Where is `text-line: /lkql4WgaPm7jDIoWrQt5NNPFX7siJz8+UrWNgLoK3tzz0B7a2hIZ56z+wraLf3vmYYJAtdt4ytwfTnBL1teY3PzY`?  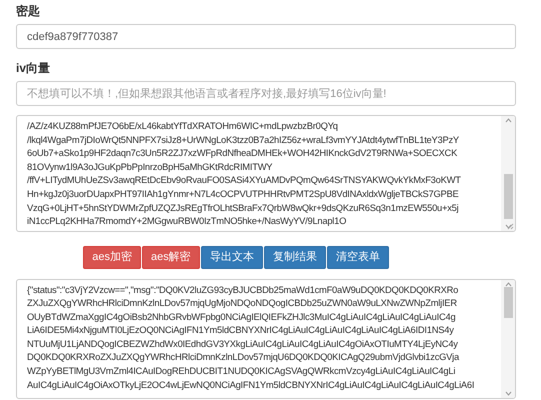 text-line: /lkql4WgaPm7jDIoWrQt5NNPFX7siJz8+UrWNgLoK3tzz0B7a2hIZ56z+wraLf3vmYYJAtdt4ytwfTnBL1teY3PzY is located at coordinates (243, 139).